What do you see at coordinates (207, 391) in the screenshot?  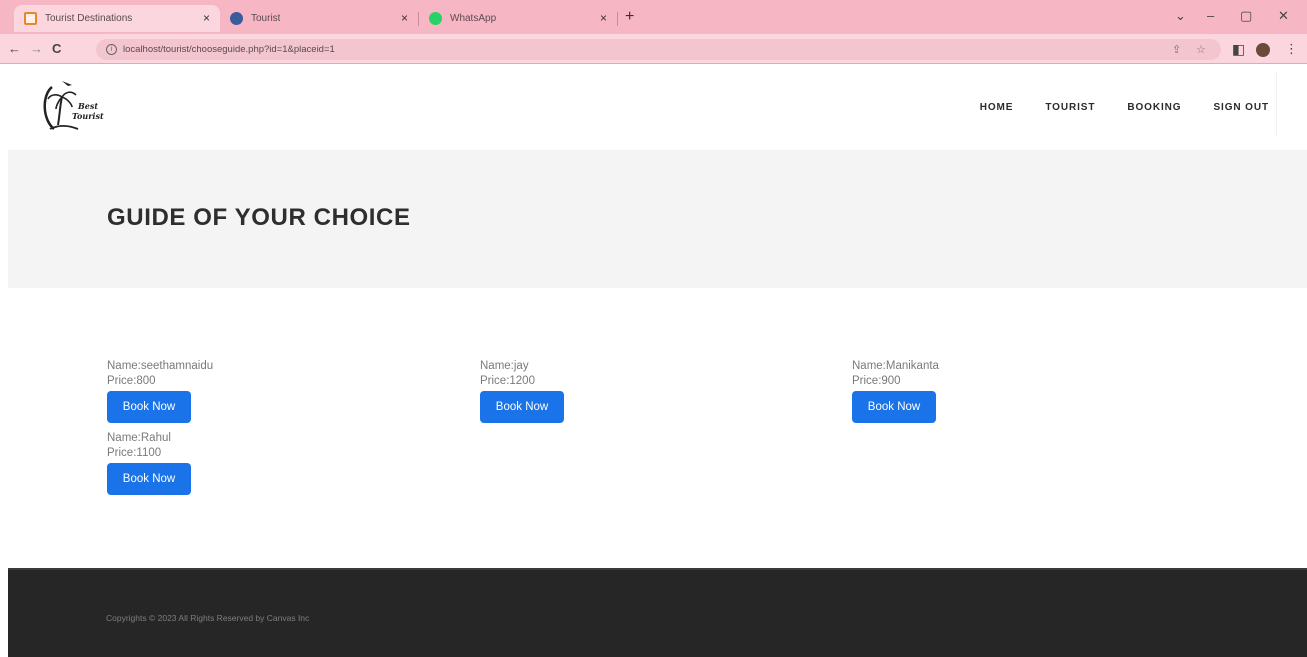 I see `guide-card: Name:seethamnaidu Price:800 Book Now` at bounding box center [207, 391].